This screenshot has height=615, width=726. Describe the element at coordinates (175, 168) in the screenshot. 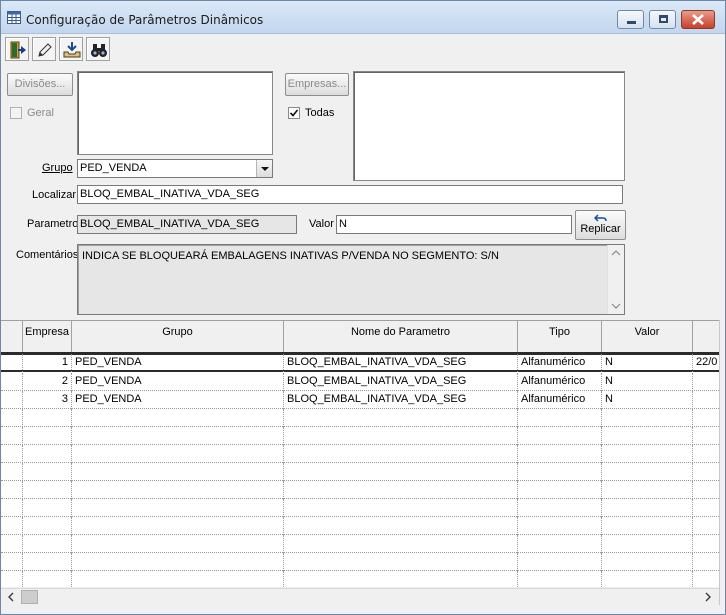

I see `grupo-select: PED_VENDA` at that location.